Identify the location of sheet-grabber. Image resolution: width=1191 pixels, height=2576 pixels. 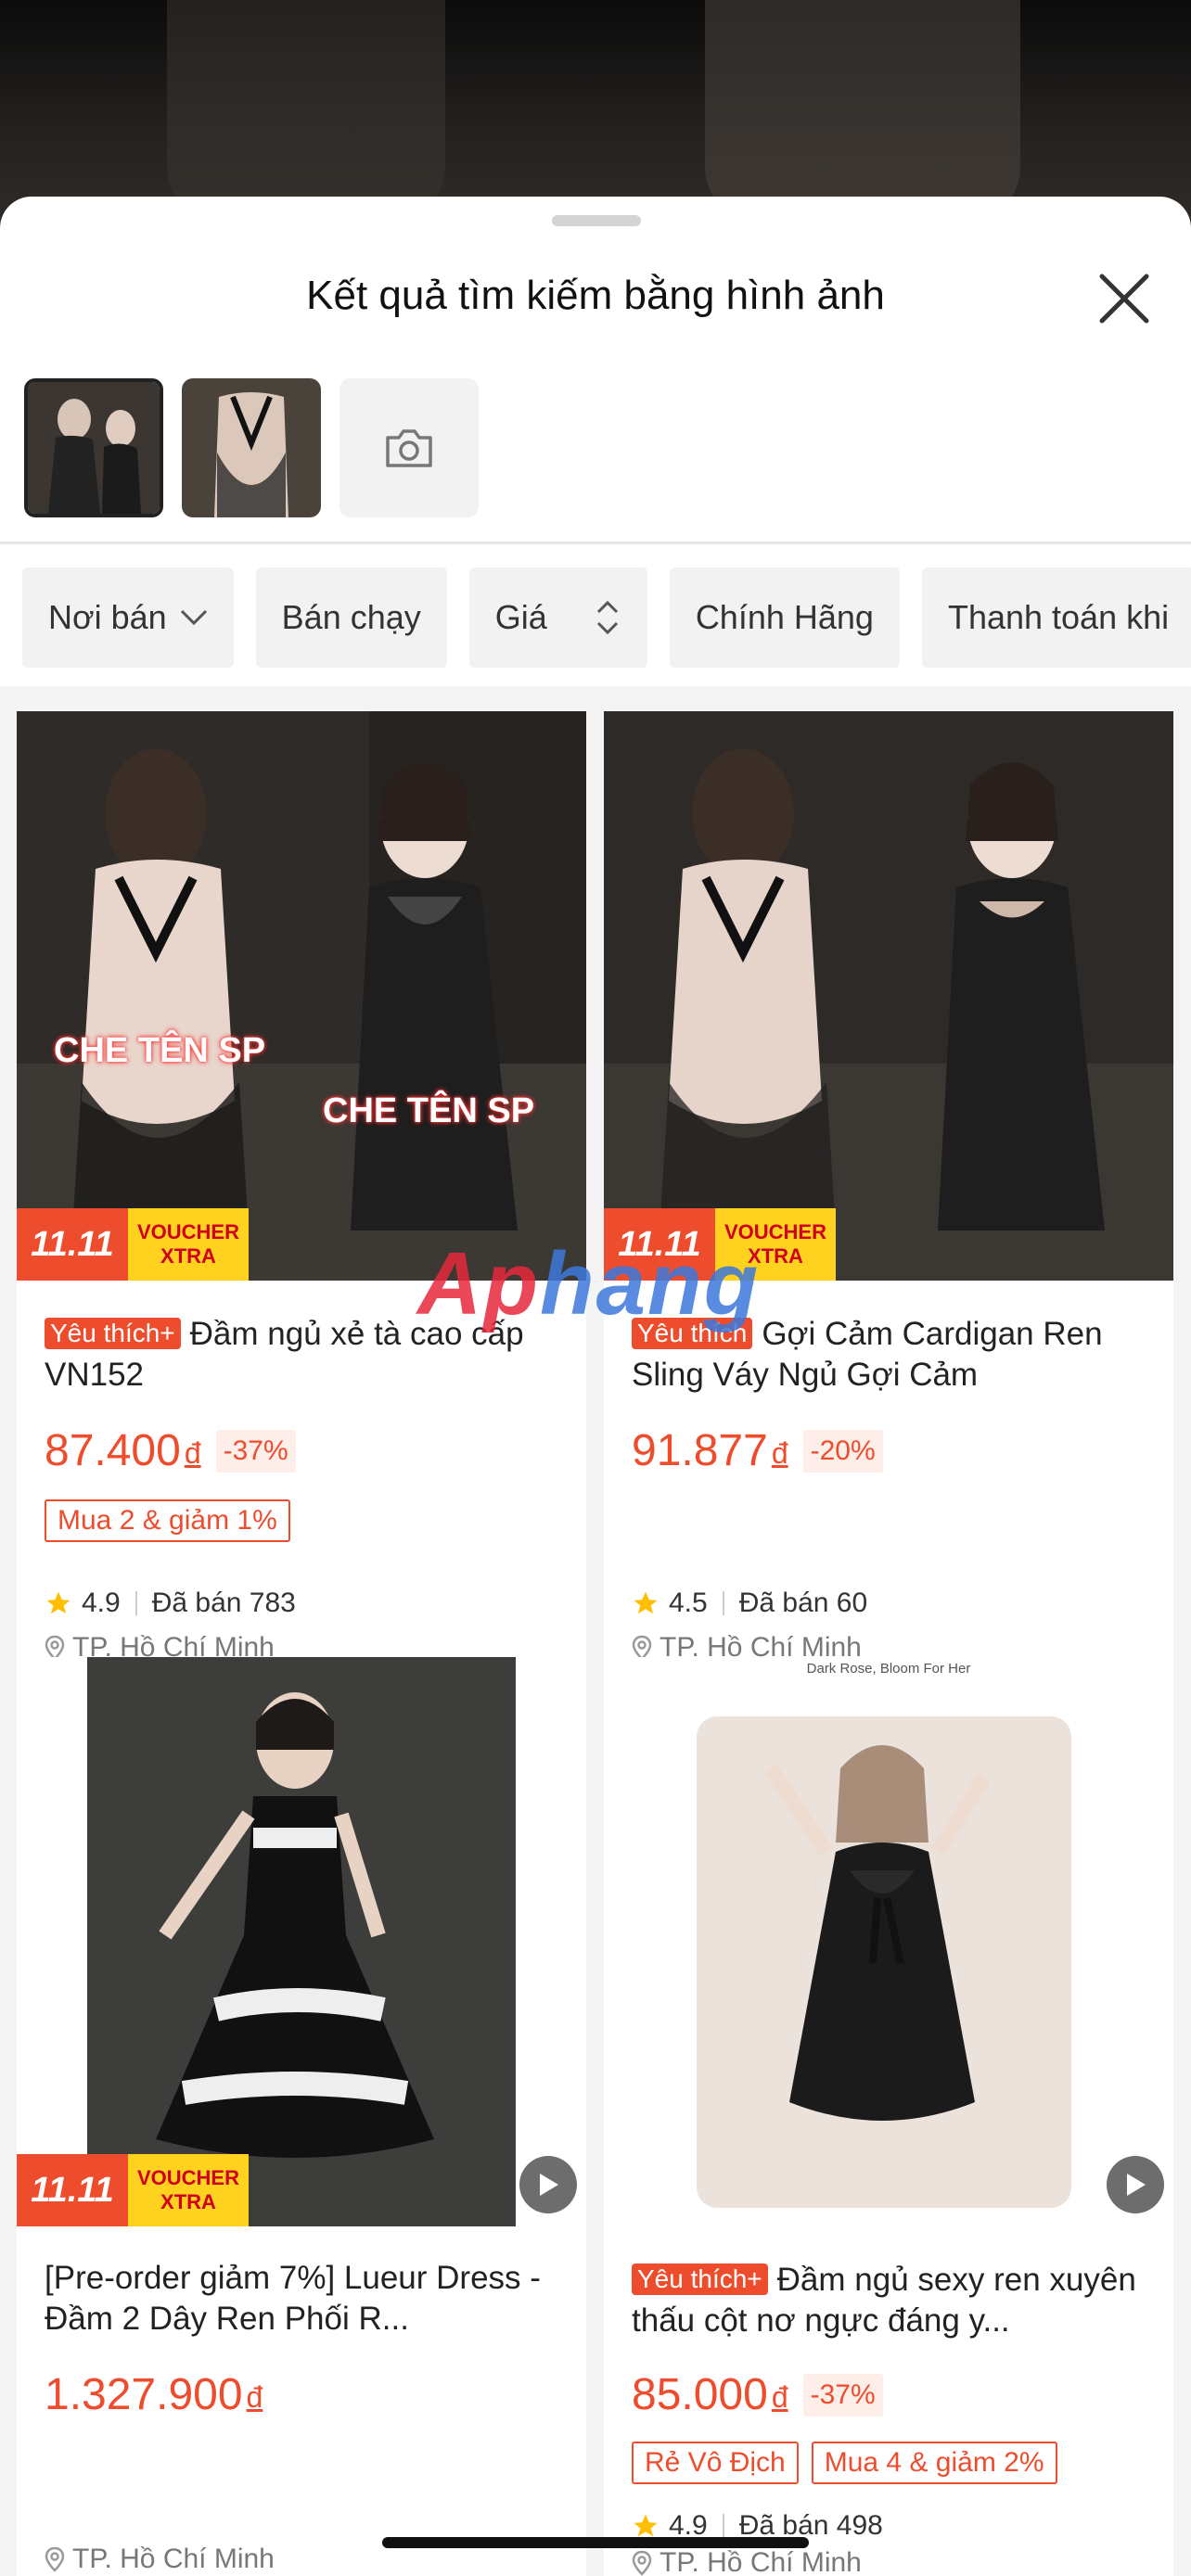
(597, 221).